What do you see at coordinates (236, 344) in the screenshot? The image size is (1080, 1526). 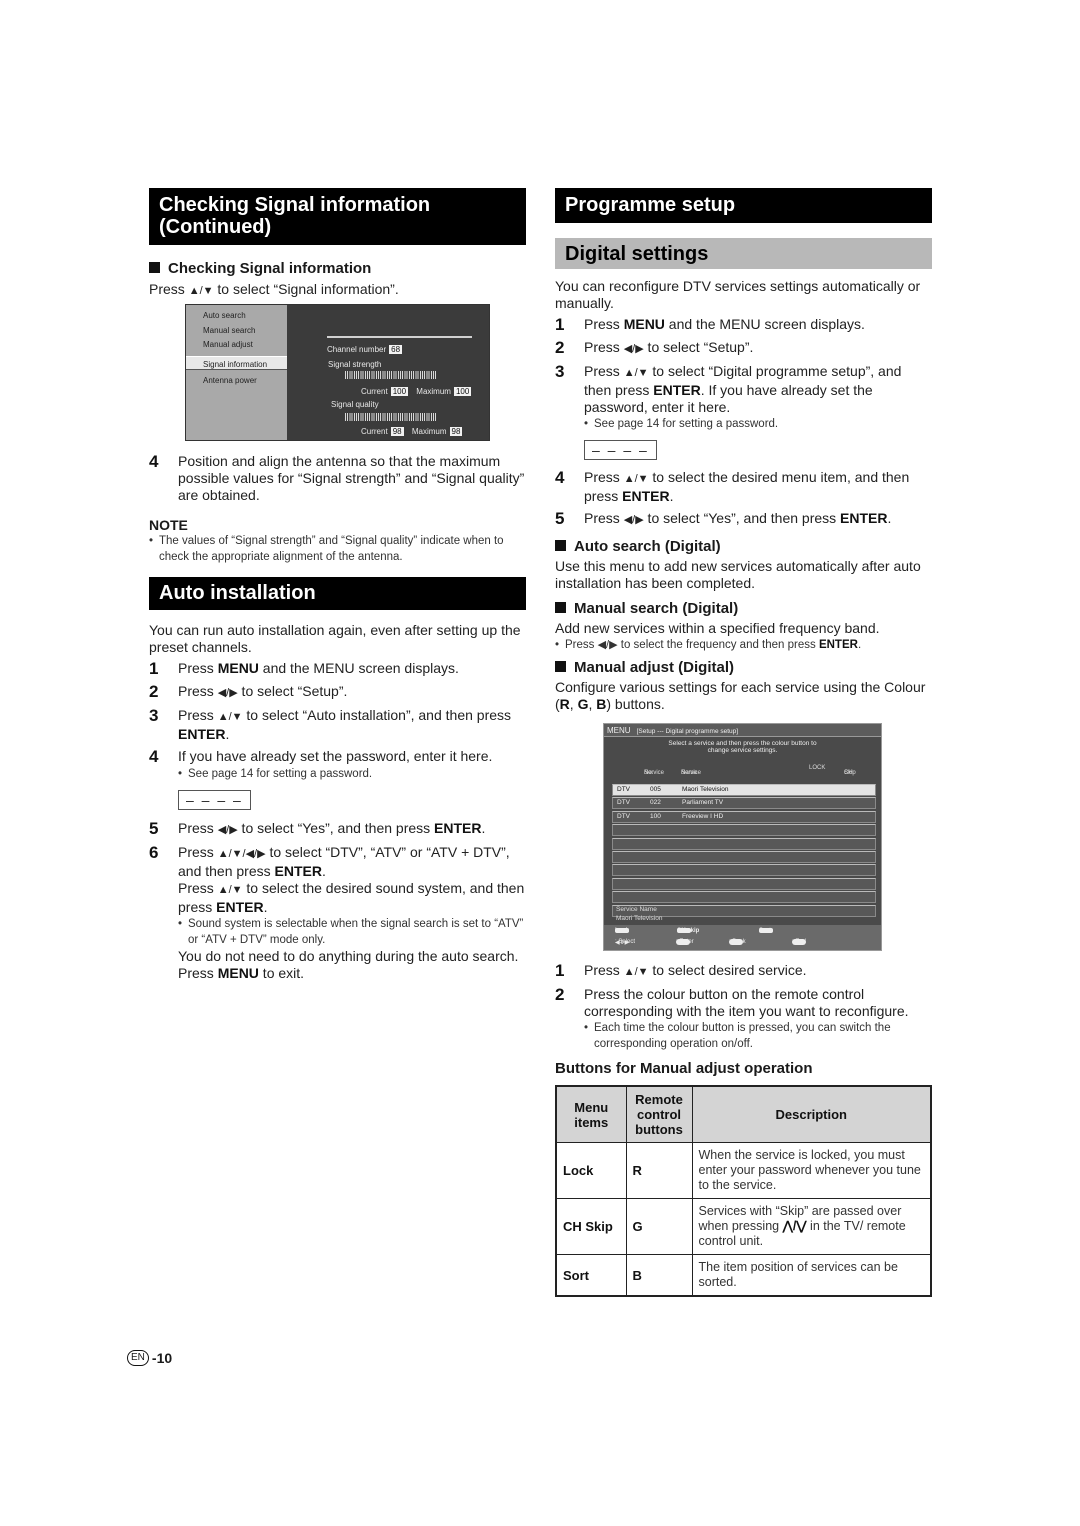 I see `menu-item-manual-adjust: Manual adjust` at bounding box center [236, 344].